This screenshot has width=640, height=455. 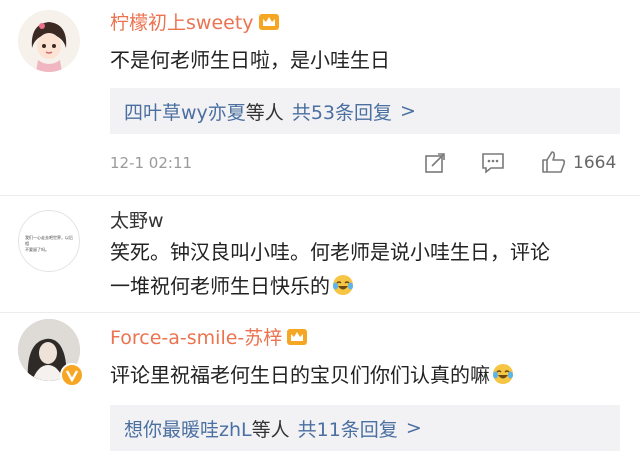 I want to click on comment-text-line: 一堆祝何老师生日快乐的, so click(x=232, y=286).